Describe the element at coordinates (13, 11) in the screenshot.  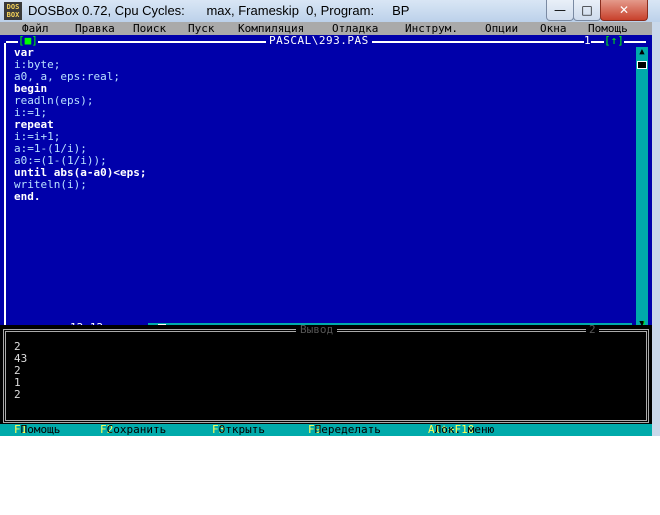
I see `dosbox-app-icon: DOS BOX` at that location.